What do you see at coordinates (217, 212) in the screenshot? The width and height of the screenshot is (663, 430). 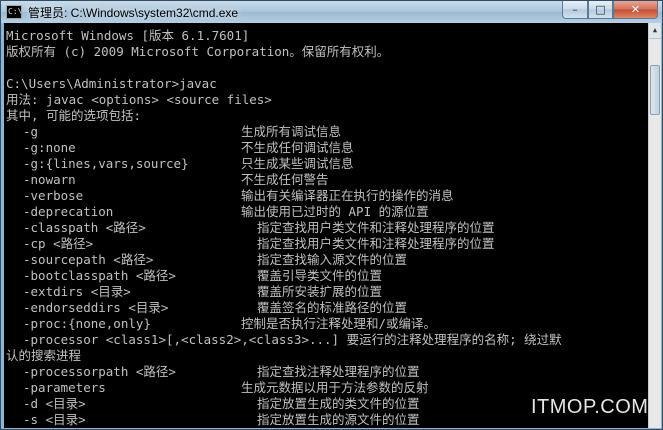 I see `option-row: -deprecation 输出使用已过时的 API 的源位置` at bounding box center [217, 212].